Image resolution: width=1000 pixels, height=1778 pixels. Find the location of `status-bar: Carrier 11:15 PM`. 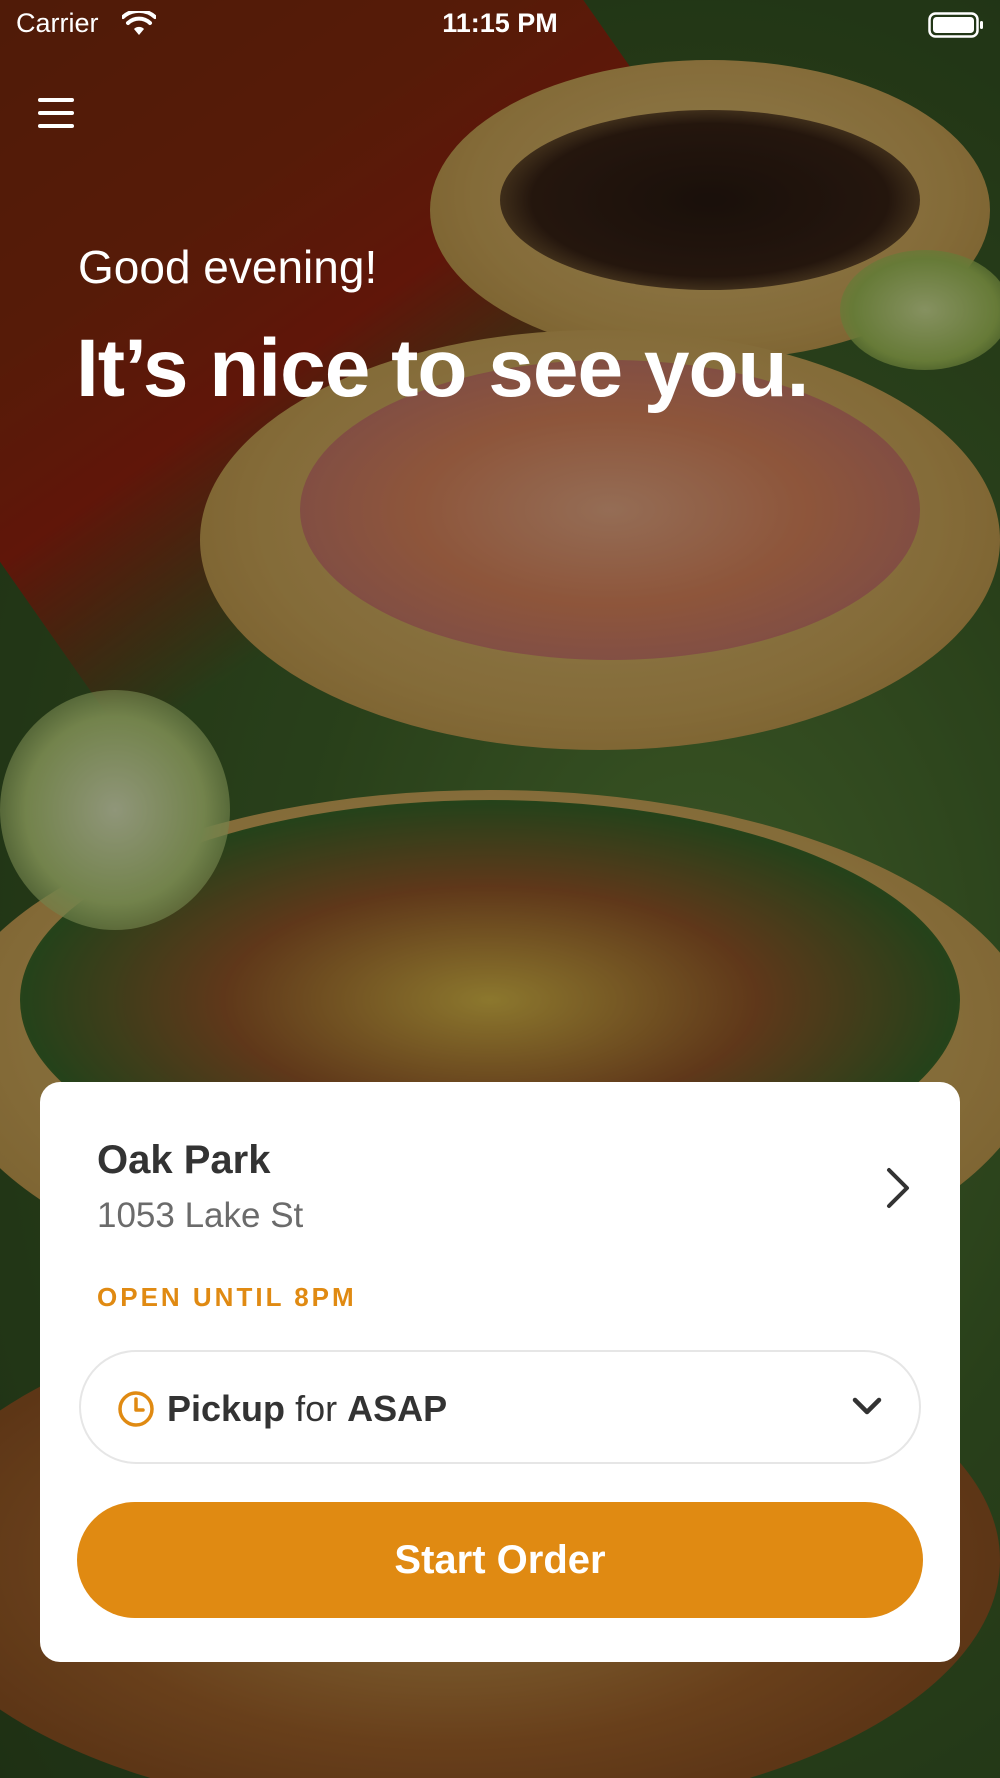

status-bar: Carrier 11:15 PM is located at coordinates (500, 26).